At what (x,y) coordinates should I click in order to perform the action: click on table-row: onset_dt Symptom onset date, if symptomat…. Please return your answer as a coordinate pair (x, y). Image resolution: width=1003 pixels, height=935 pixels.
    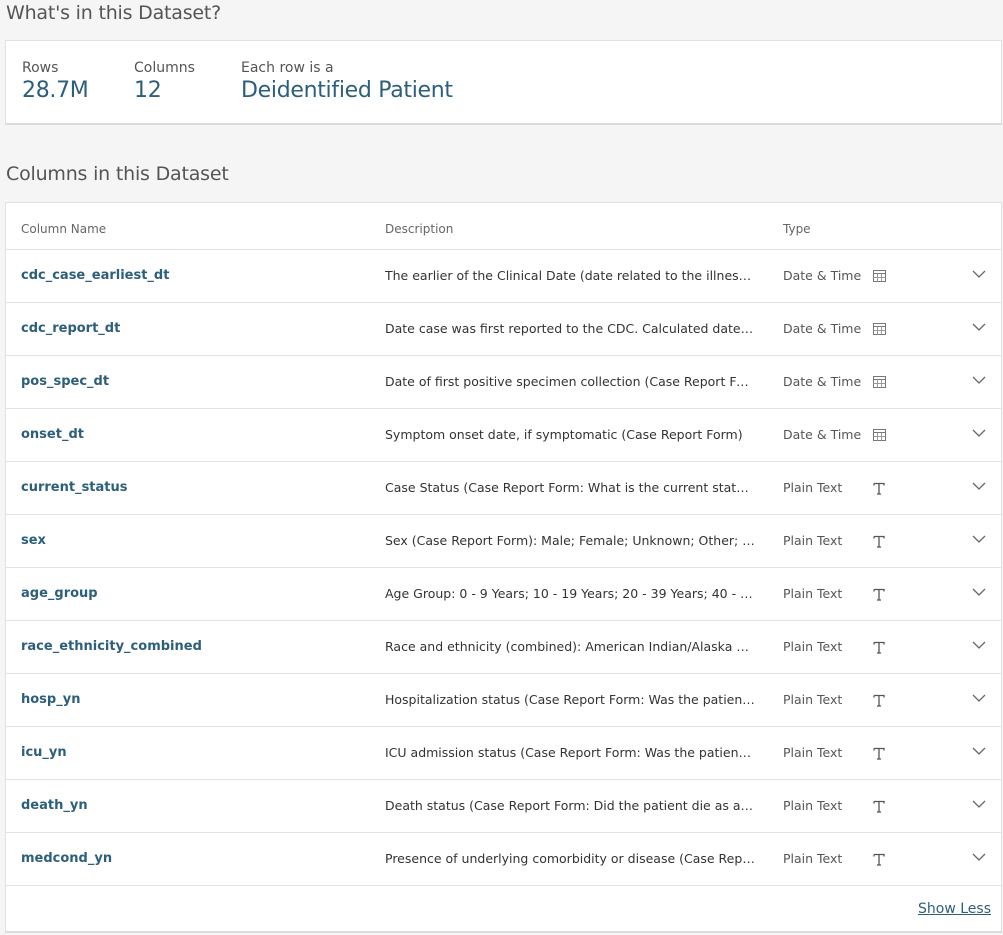
    Looking at the image, I should click on (503, 435).